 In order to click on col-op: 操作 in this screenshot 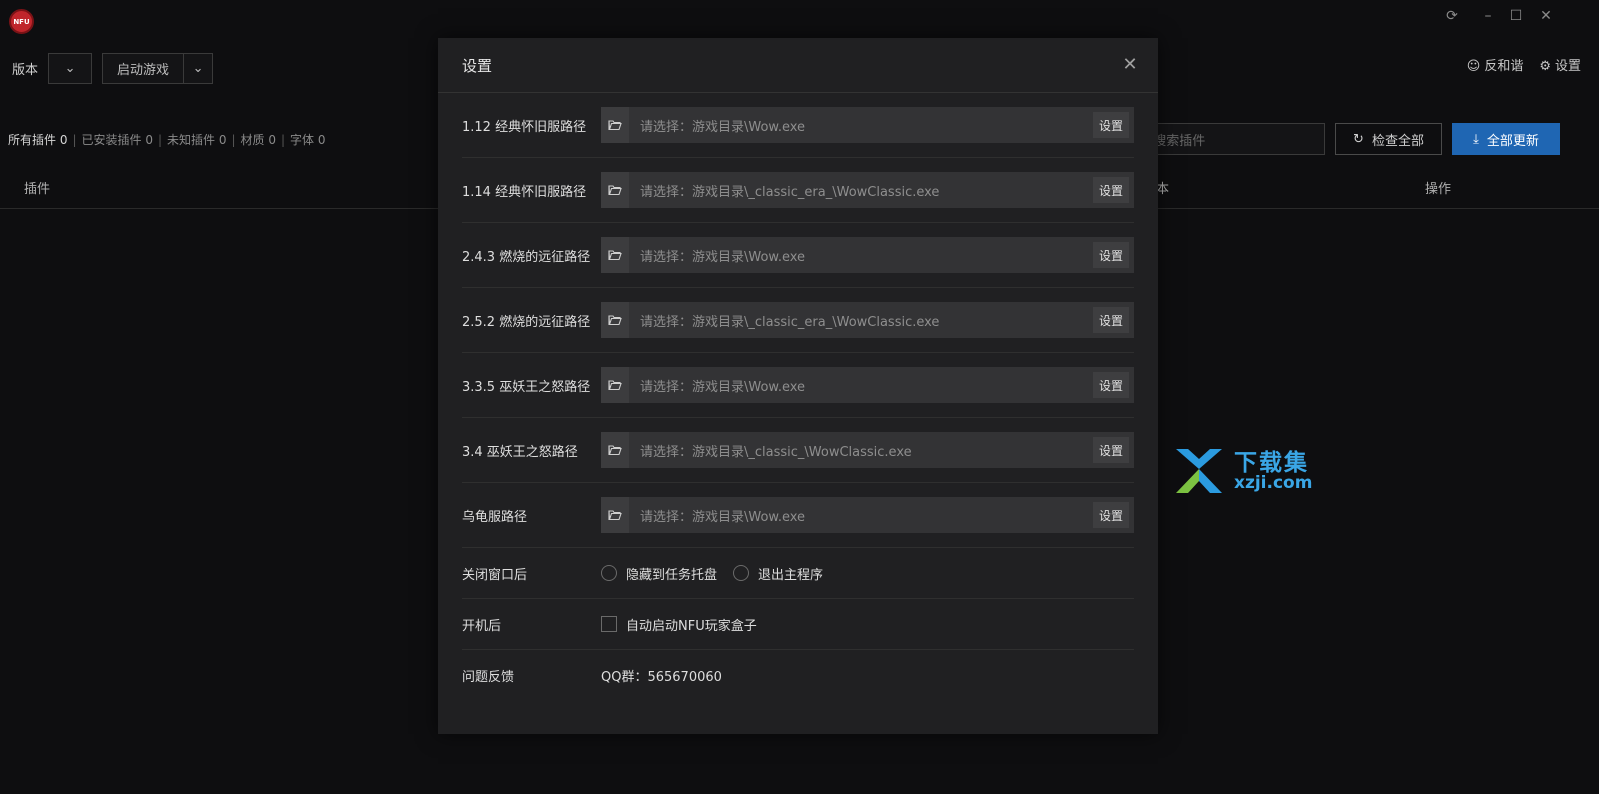, I will do `click(1438, 189)`.